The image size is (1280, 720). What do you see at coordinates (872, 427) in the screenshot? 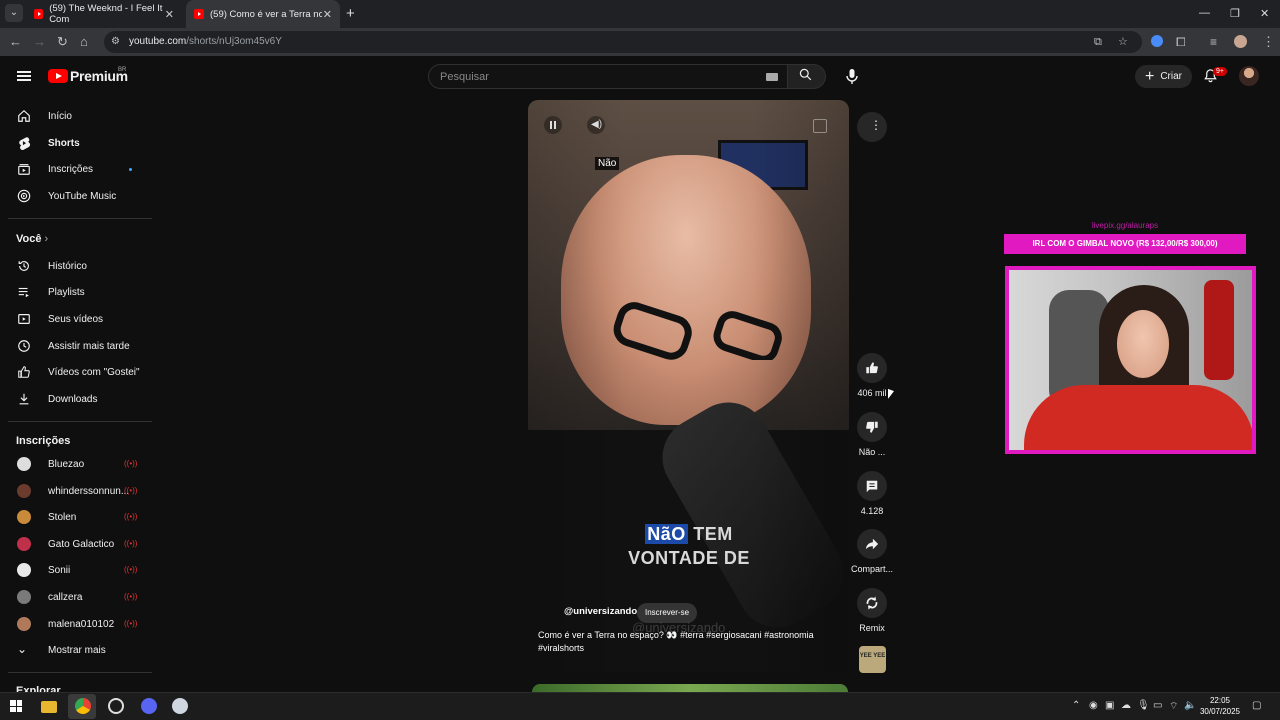
I see `dislike-button` at bounding box center [872, 427].